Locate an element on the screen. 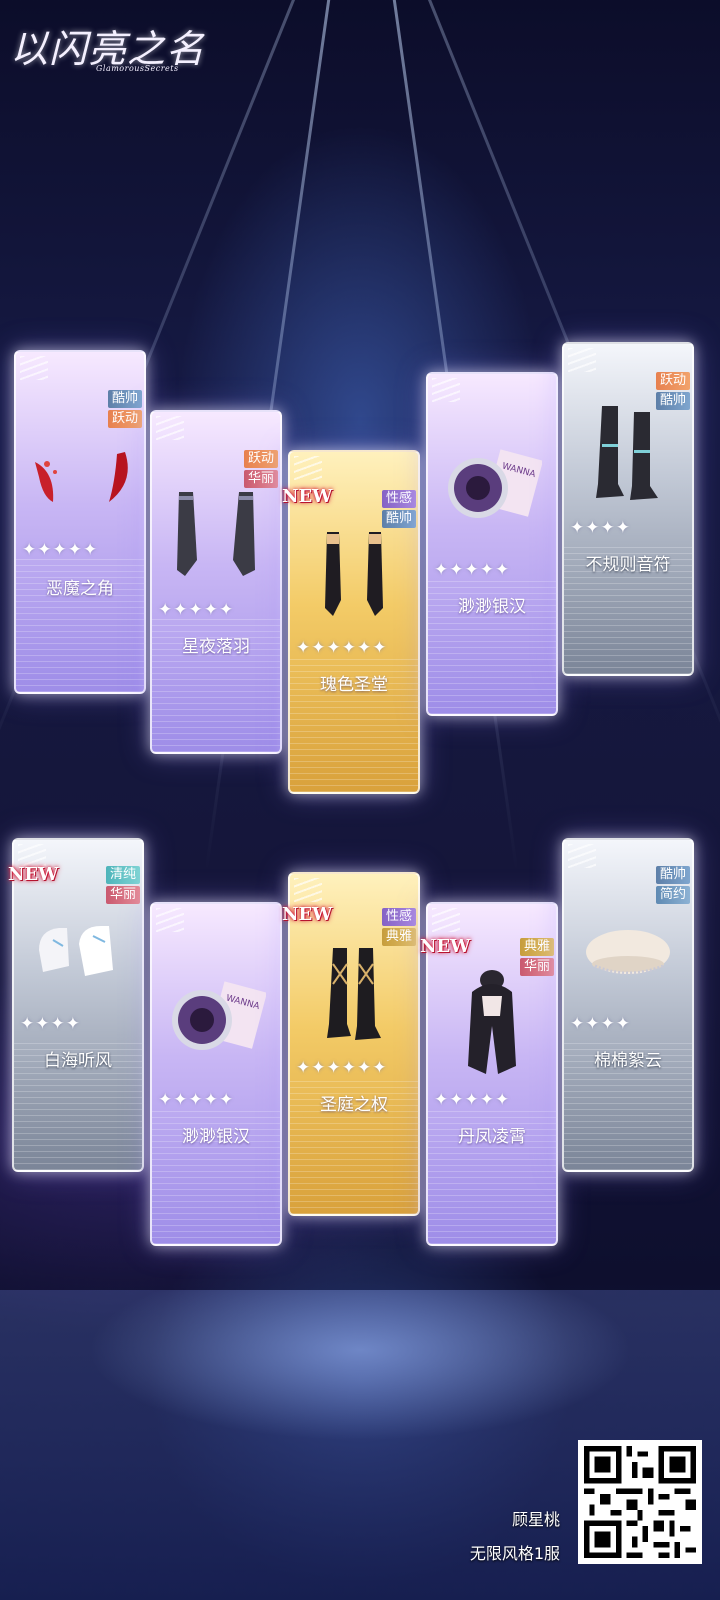 Image resolution: width=720 pixels, height=1600 pixels. style-tags: 酷帅 简约 is located at coordinates (672, 885).